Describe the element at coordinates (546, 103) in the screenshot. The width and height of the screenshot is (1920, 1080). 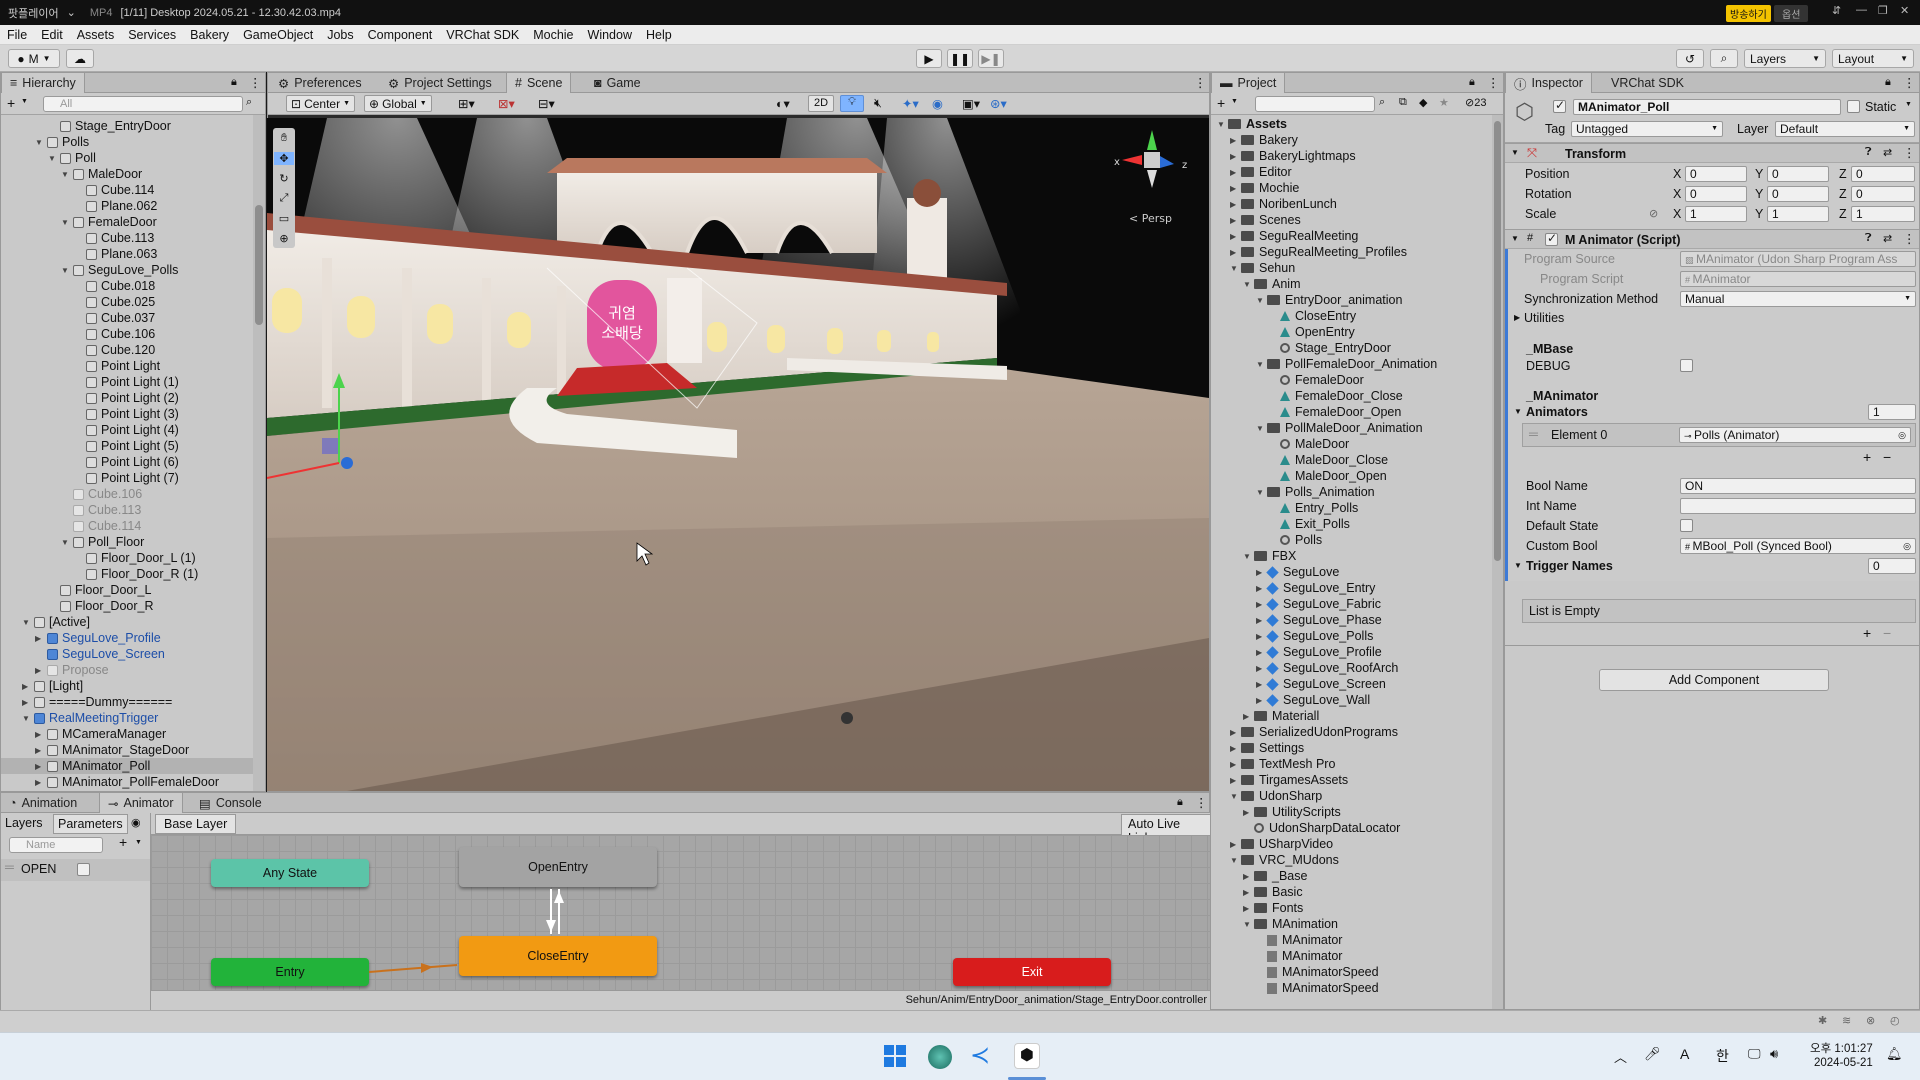
I see `snap-vertex-icon: ⊟▾` at that location.